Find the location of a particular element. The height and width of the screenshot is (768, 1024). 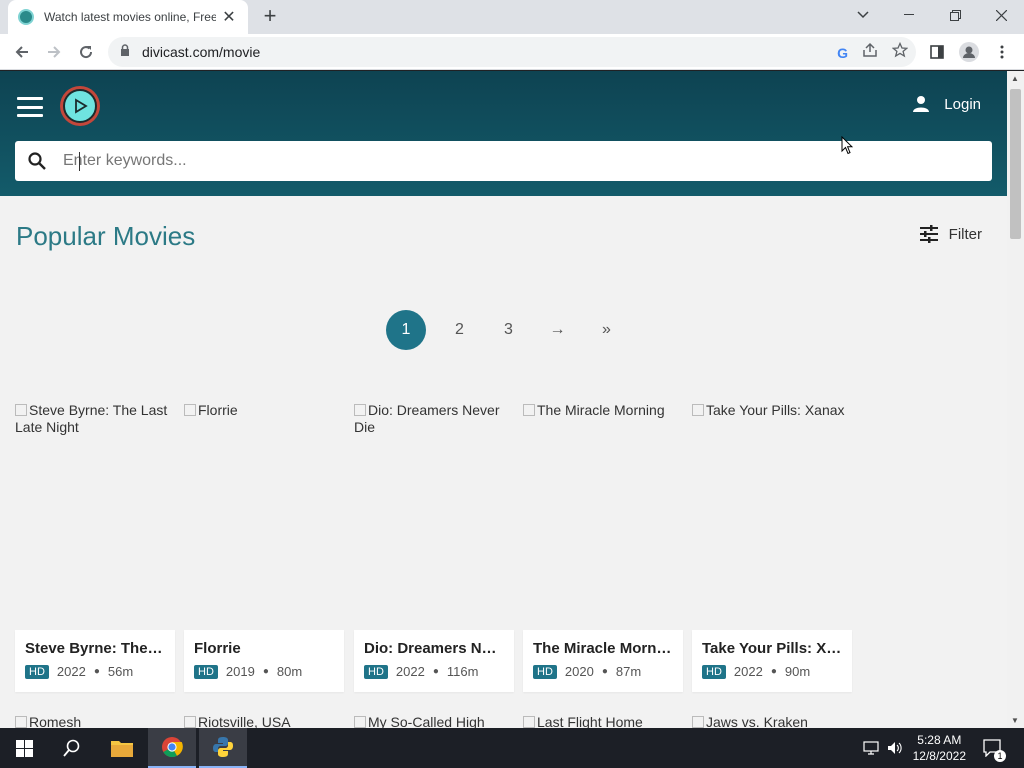

login-button: Login is located at coordinates (946, 104).